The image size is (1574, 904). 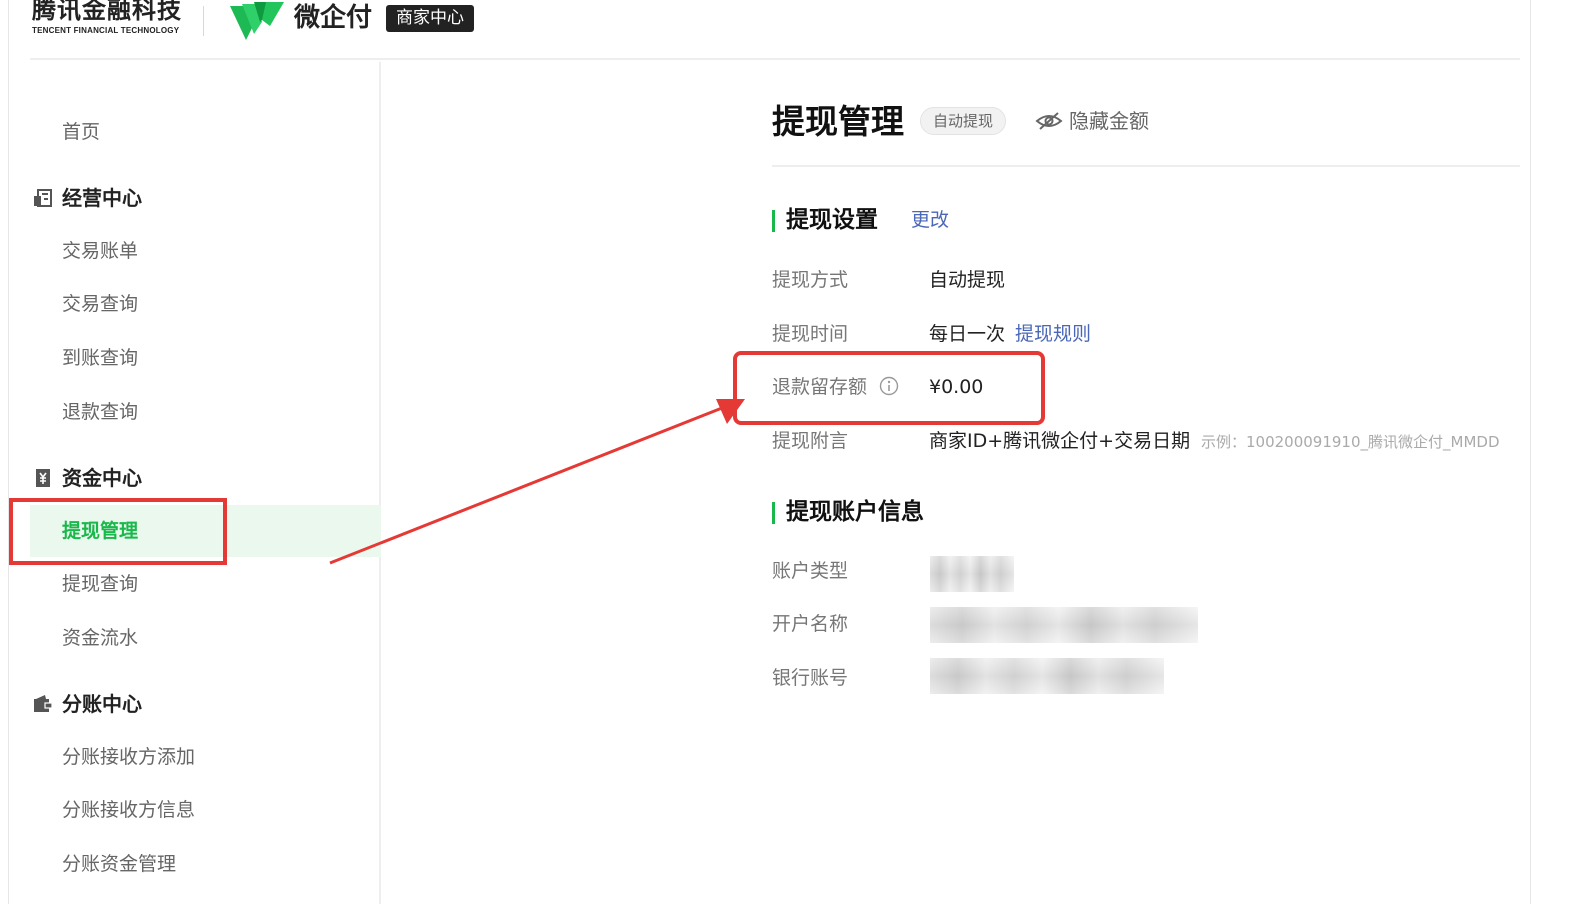 What do you see at coordinates (102, 478) in the screenshot?
I see `sidebar-group-label: 资金中心` at bounding box center [102, 478].